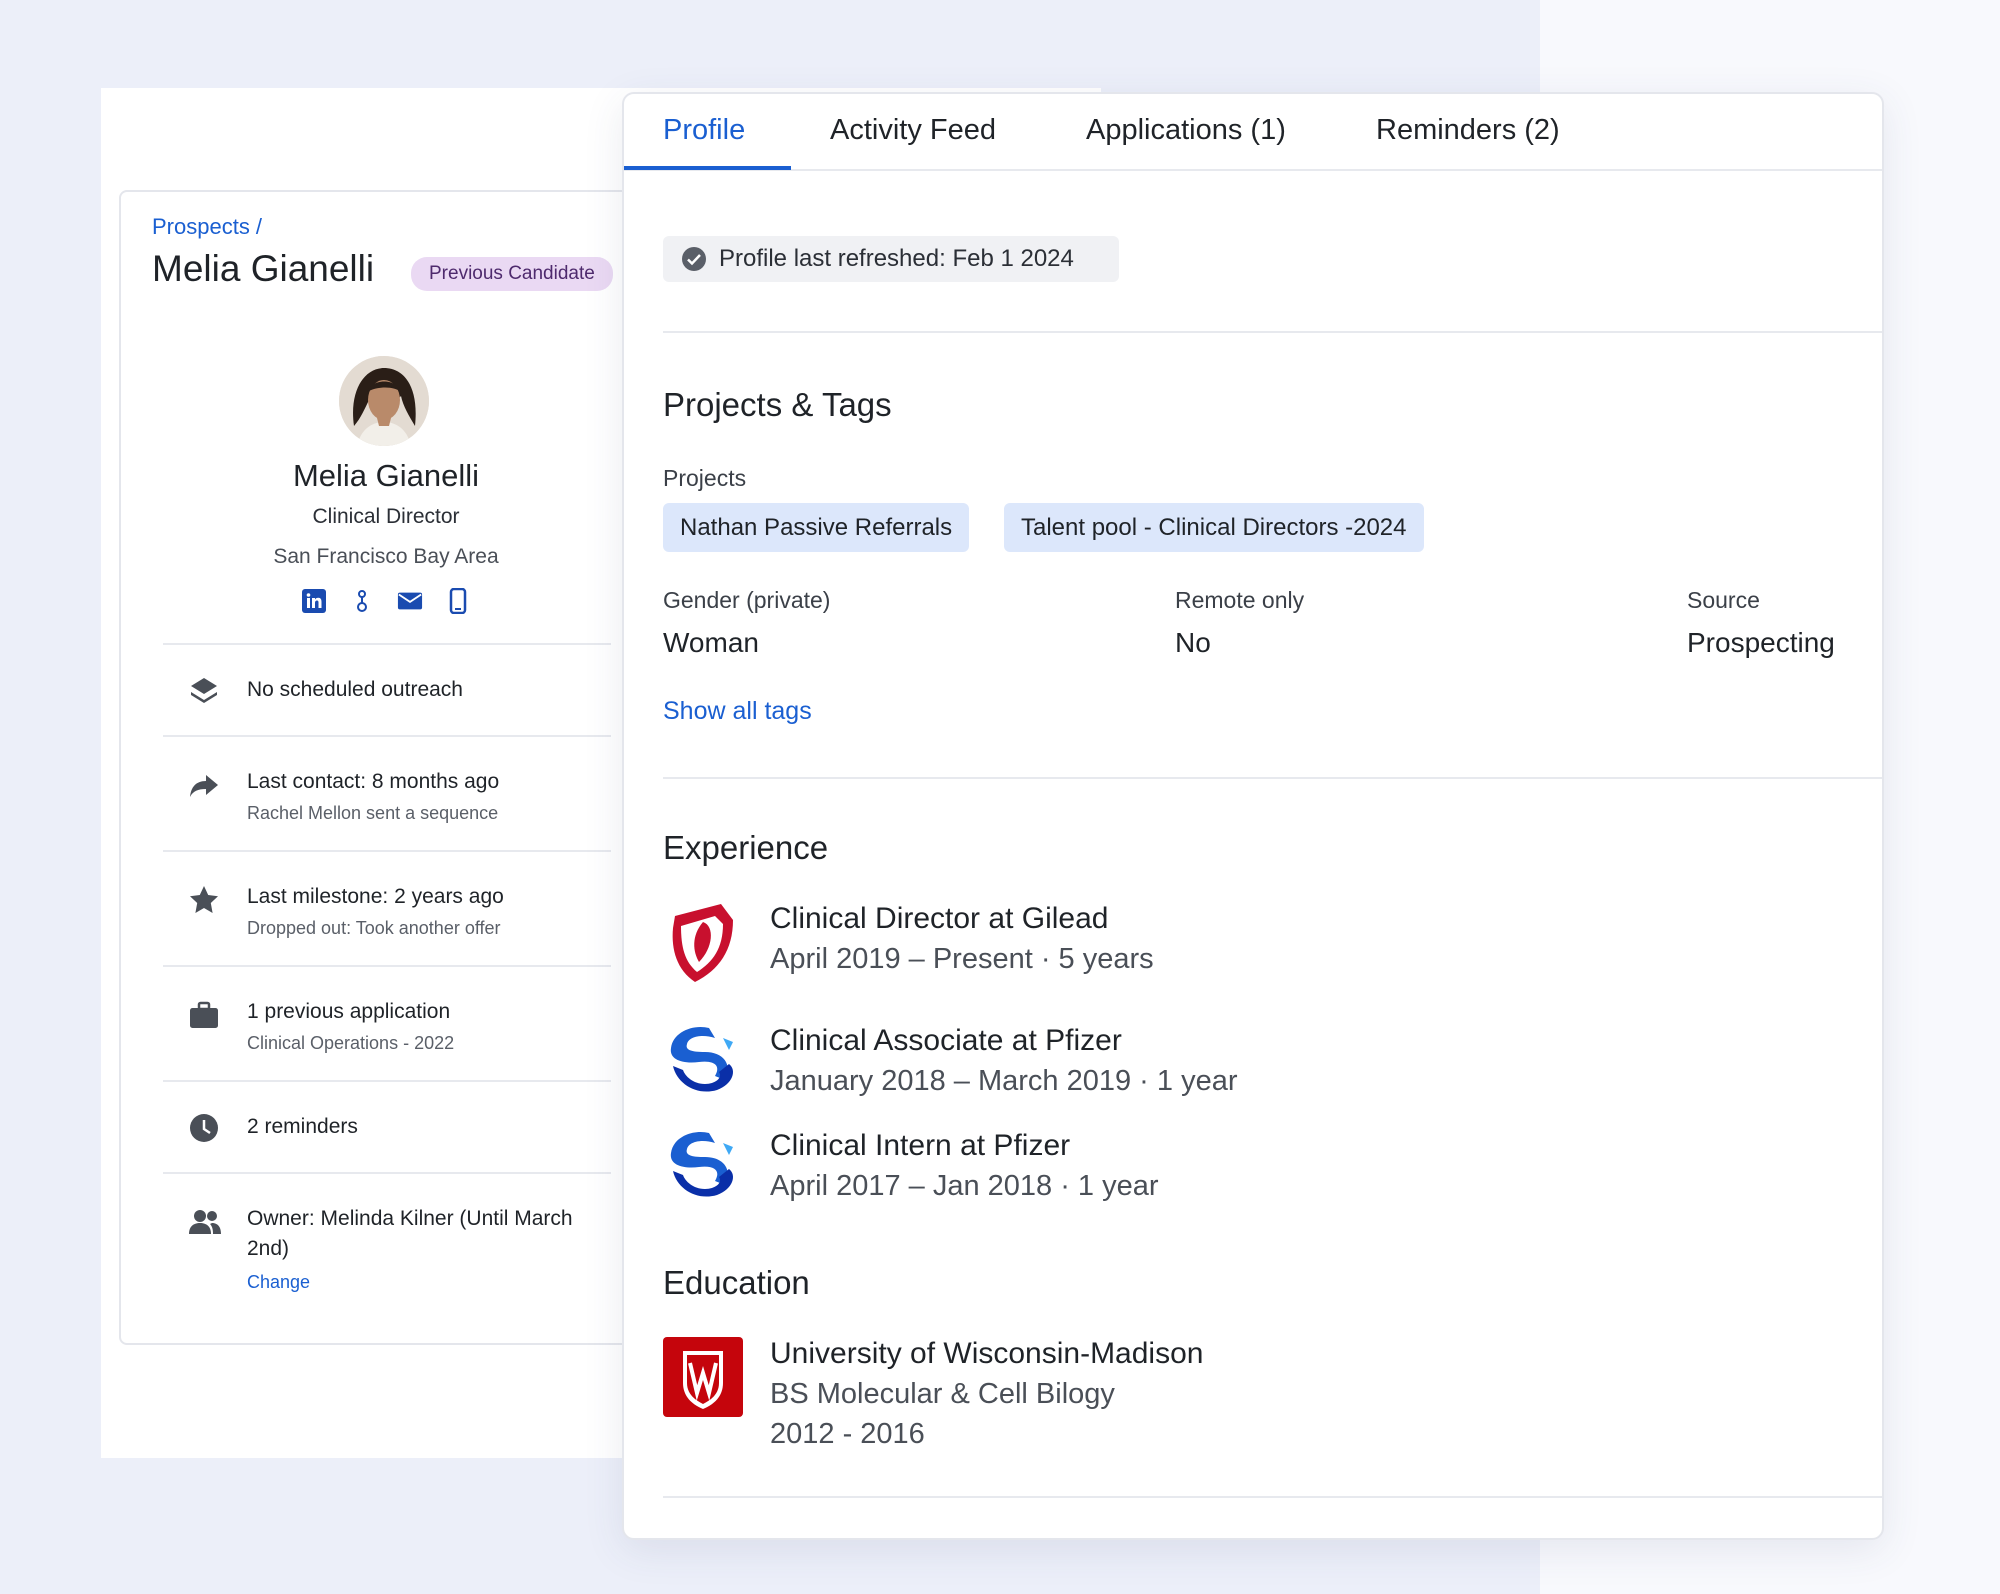  Describe the element at coordinates (920, 1145) in the screenshot. I see `experience-title: Clinical Intern at Pfizer` at that location.